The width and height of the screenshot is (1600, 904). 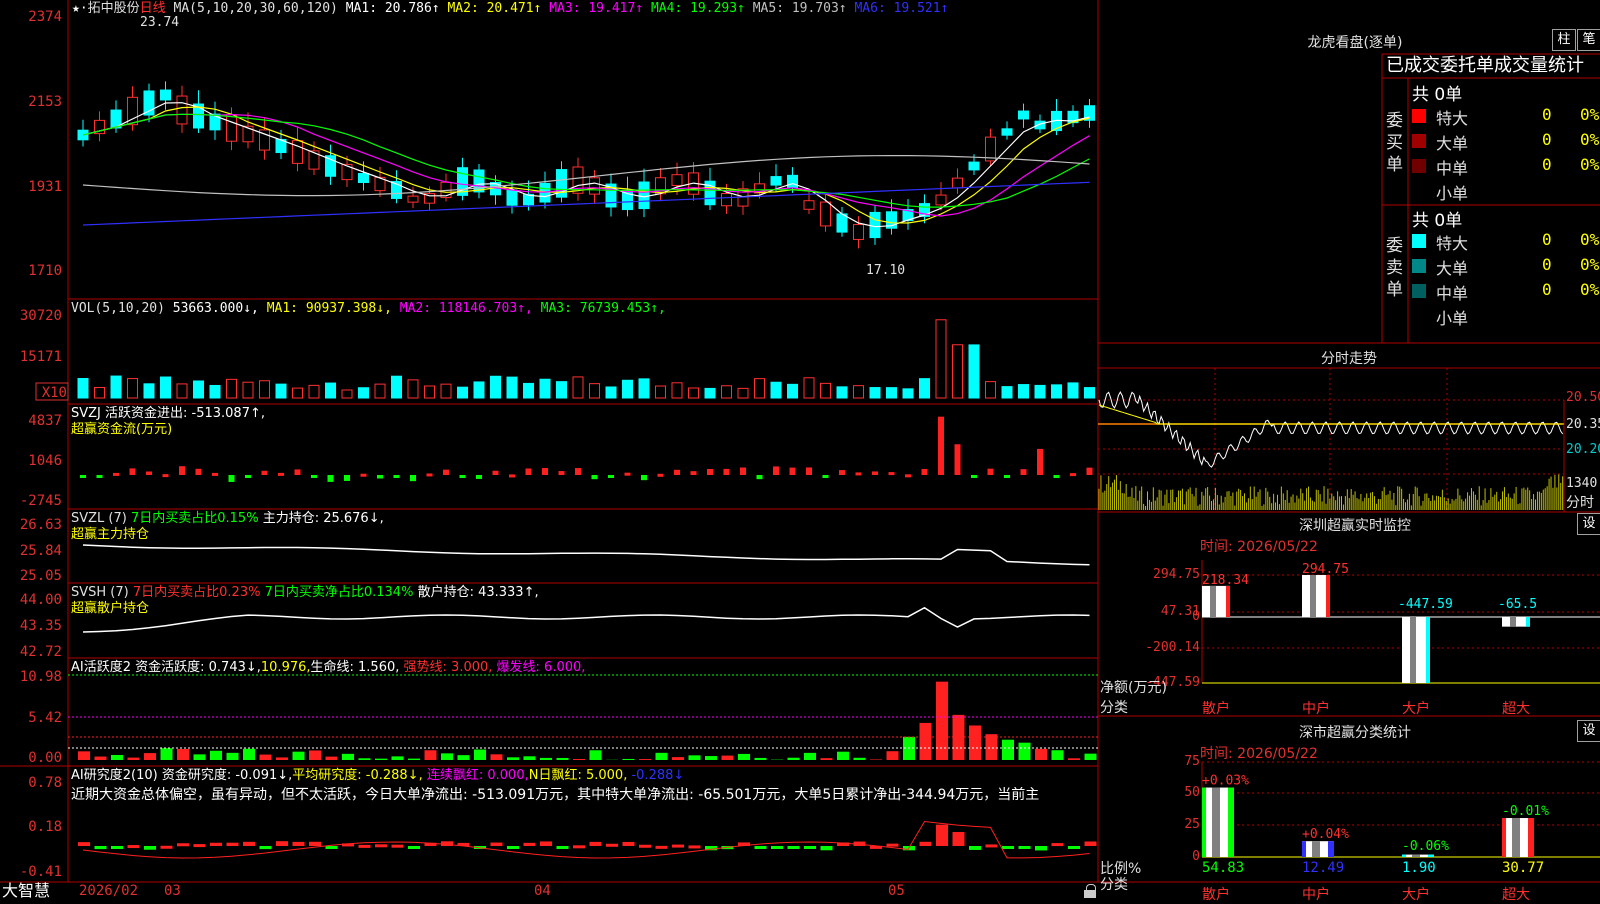 What do you see at coordinates (41, 576) in the screenshot?
I see `svzl-axis-tick: 25.05` at bounding box center [41, 576].